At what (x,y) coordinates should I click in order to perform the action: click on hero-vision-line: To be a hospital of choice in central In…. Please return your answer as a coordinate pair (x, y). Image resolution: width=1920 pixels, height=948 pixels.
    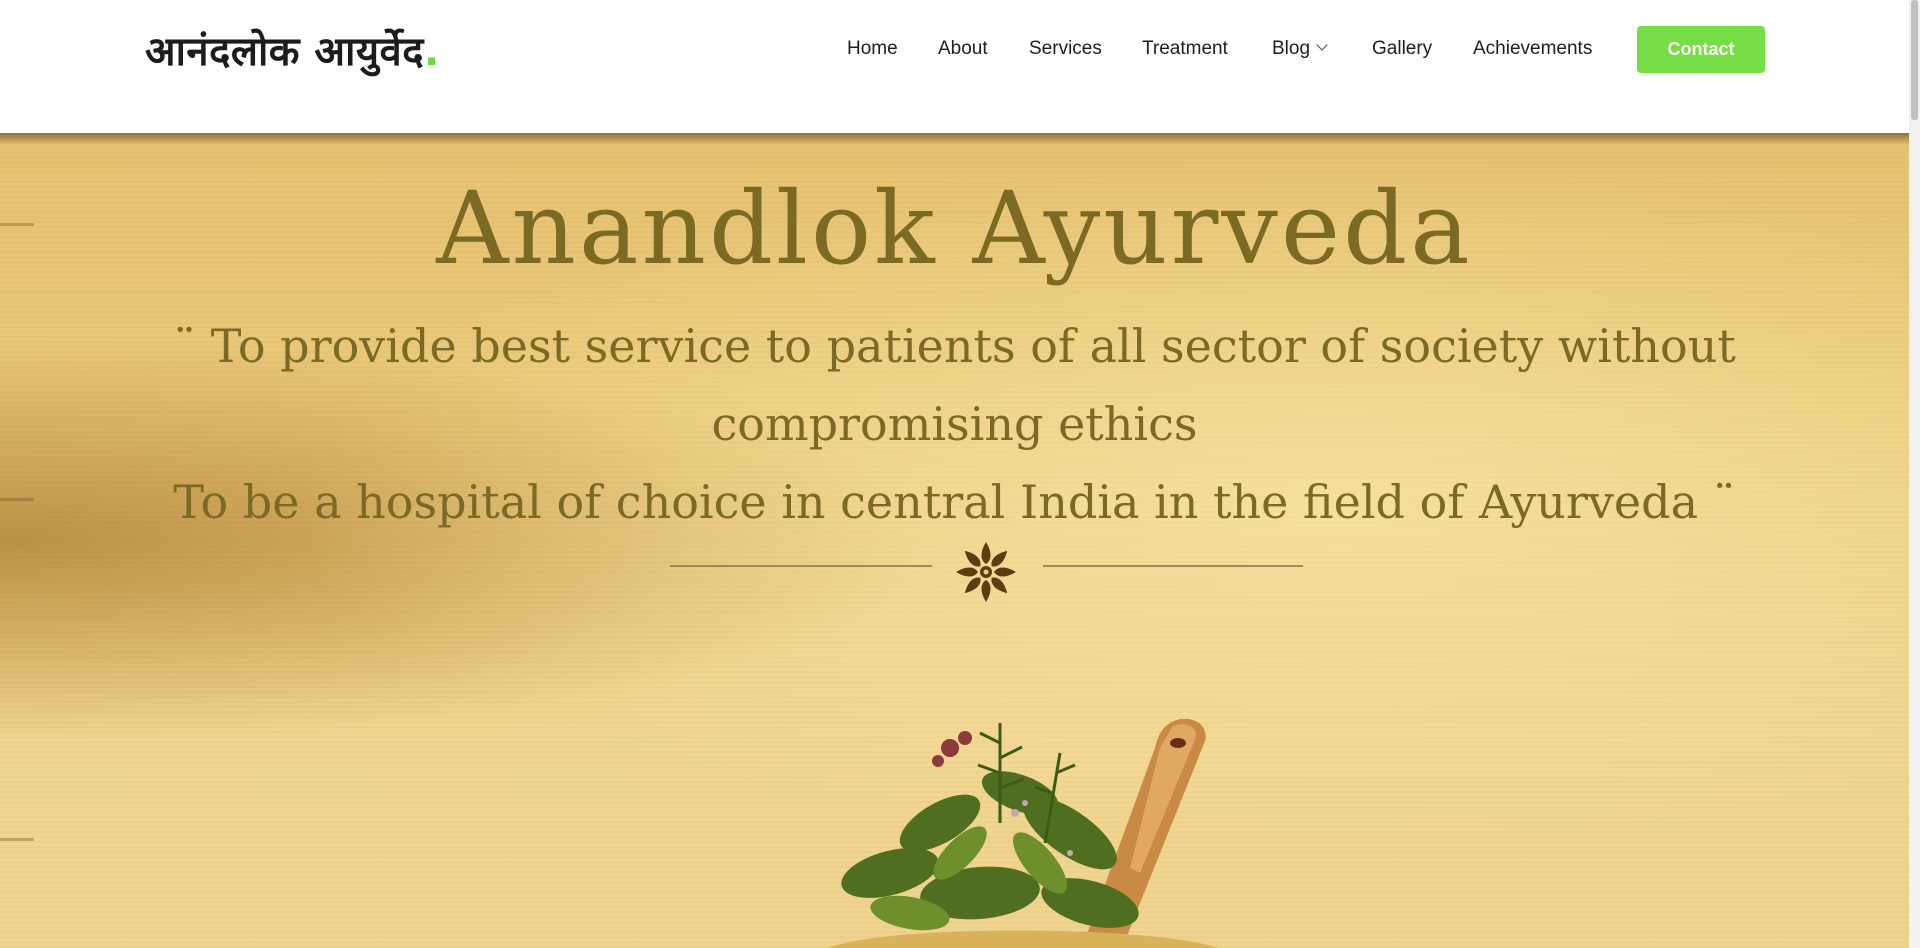
    Looking at the image, I should click on (954, 502).